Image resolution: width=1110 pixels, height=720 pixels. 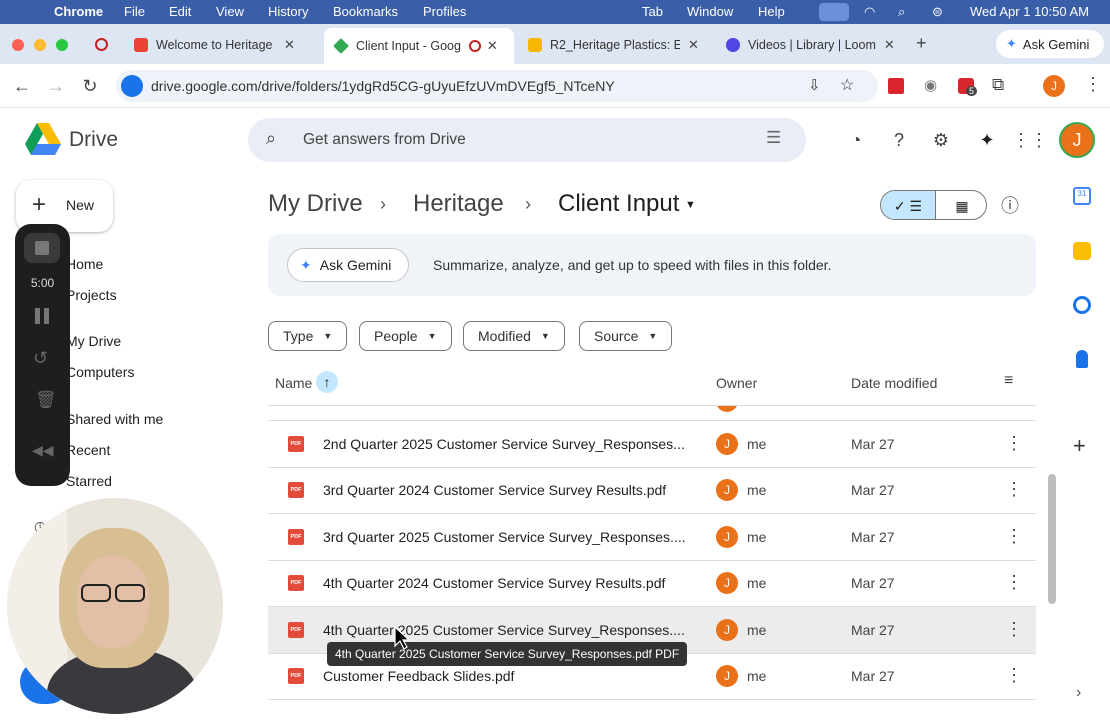 I want to click on filter-modified: Modified ▼, so click(x=514, y=336).